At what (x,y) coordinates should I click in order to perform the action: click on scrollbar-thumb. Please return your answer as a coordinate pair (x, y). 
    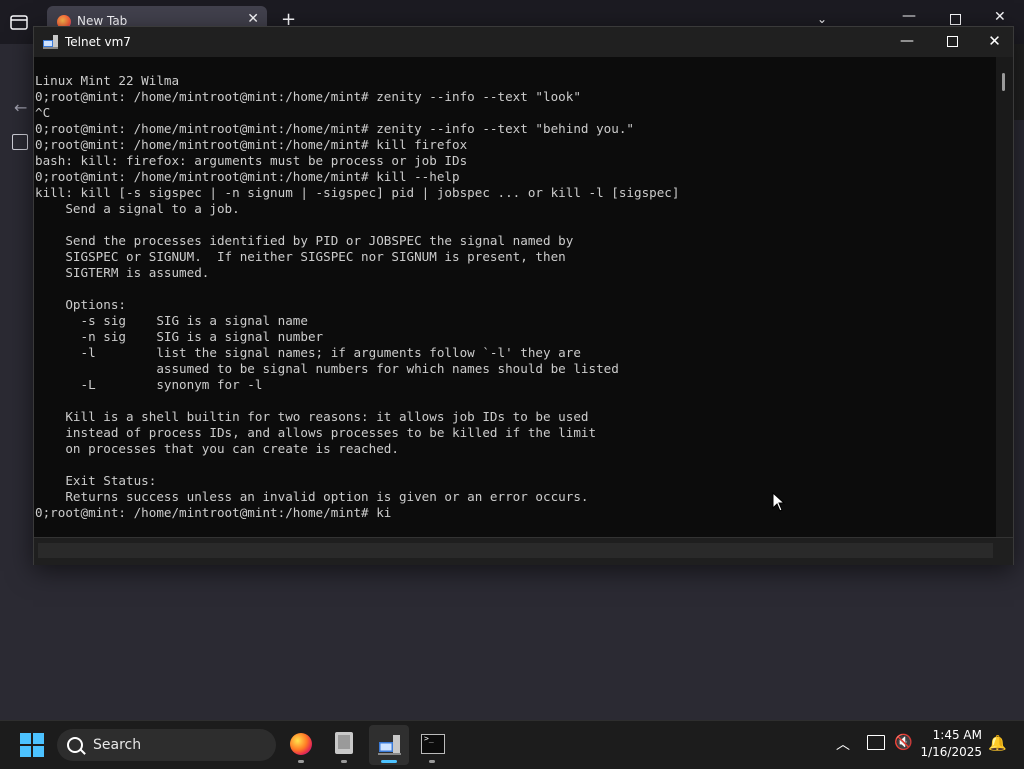
    Looking at the image, I should click on (1003, 82).